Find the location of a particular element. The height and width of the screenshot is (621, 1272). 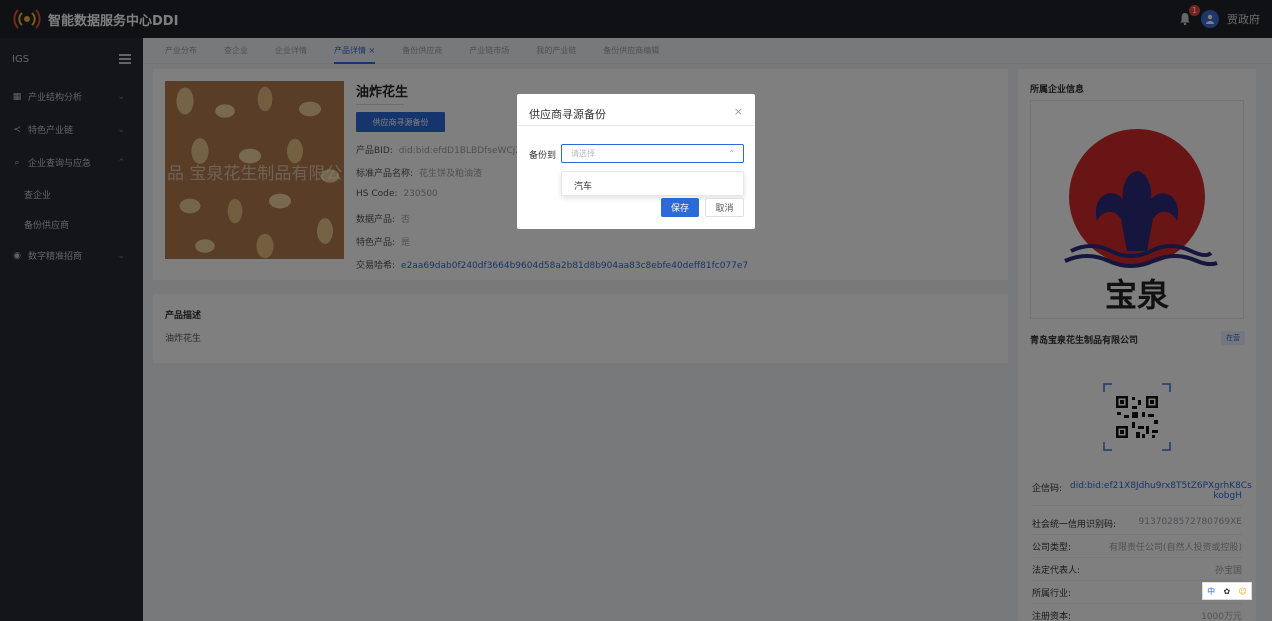

chevron-up-icon: ⌃ is located at coordinates (731, 153).